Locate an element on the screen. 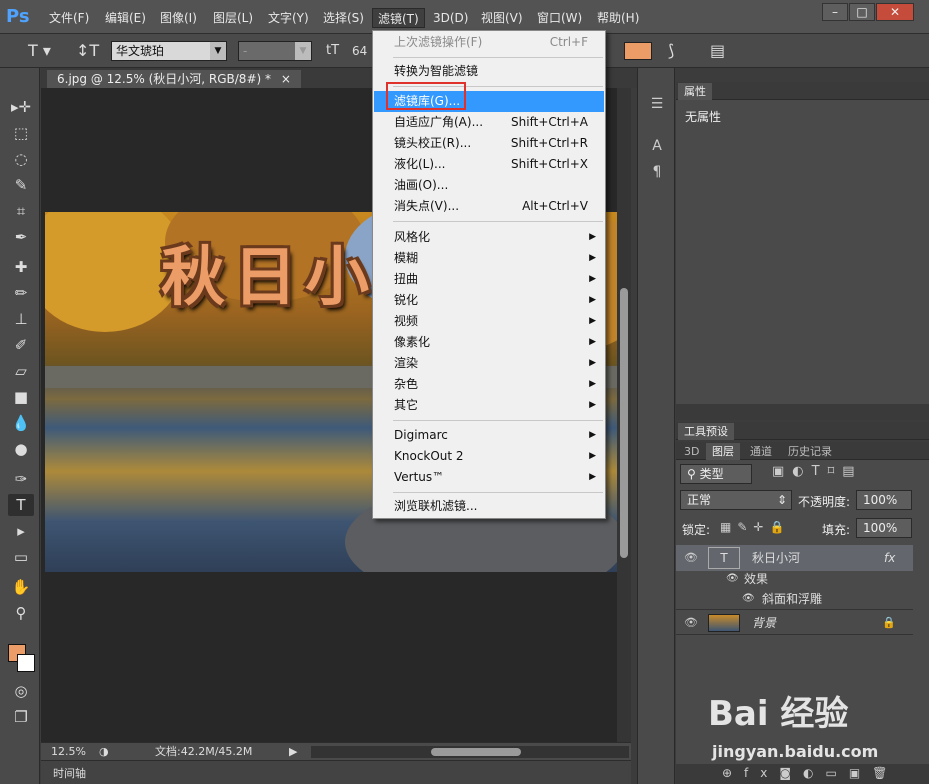 The height and width of the screenshot is (784, 929). text-orientation-icon: ↕T is located at coordinates (87, 51).